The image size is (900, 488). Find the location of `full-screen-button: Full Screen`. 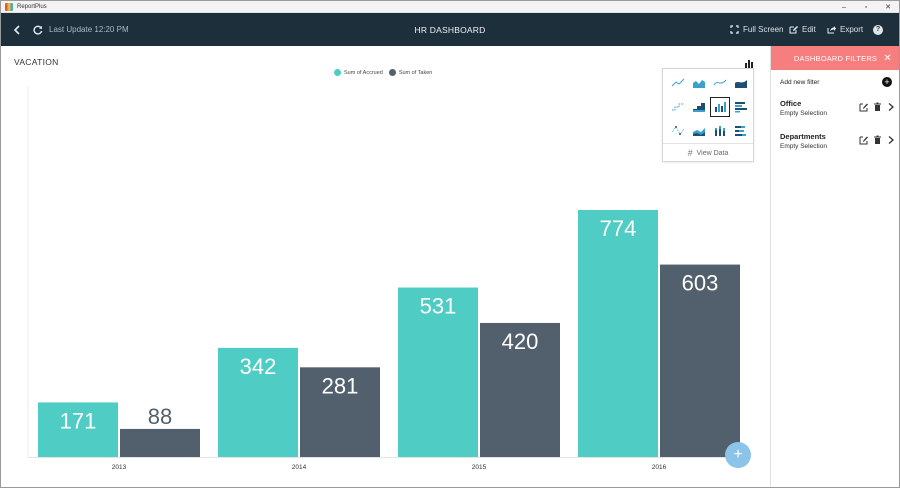

full-screen-button: Full Screen is located at coordinates (756, 29).